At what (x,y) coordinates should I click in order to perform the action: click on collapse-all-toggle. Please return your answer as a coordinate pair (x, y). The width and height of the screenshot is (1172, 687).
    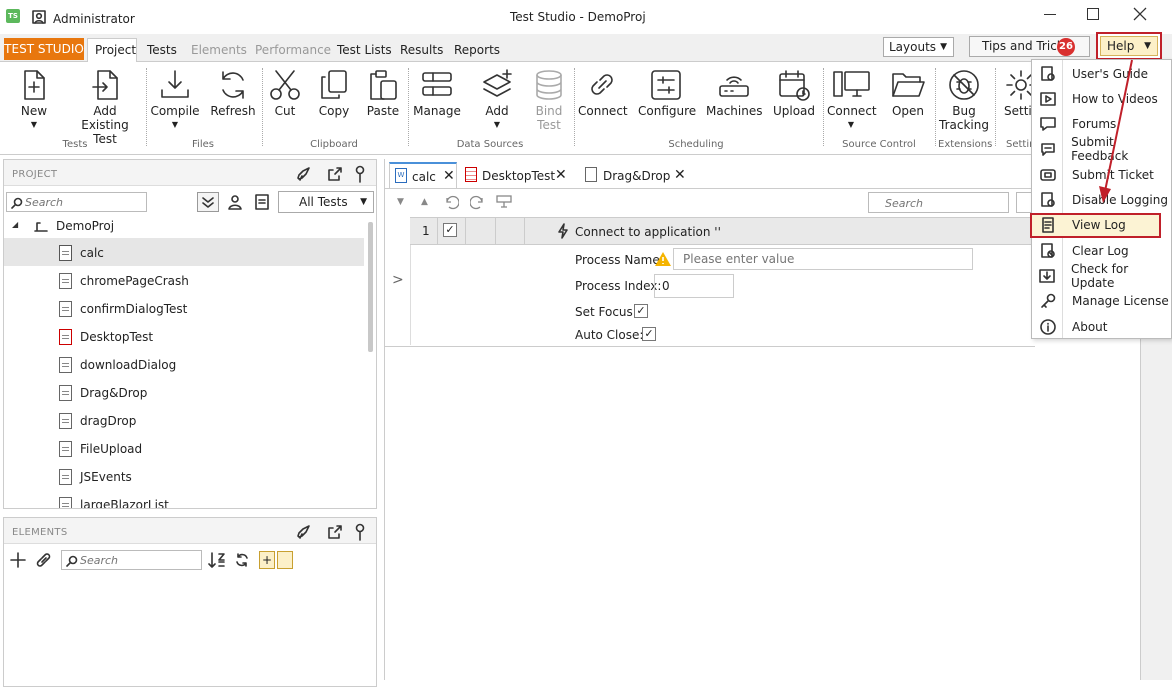
    Looking at the image, I should click on (285, 560).